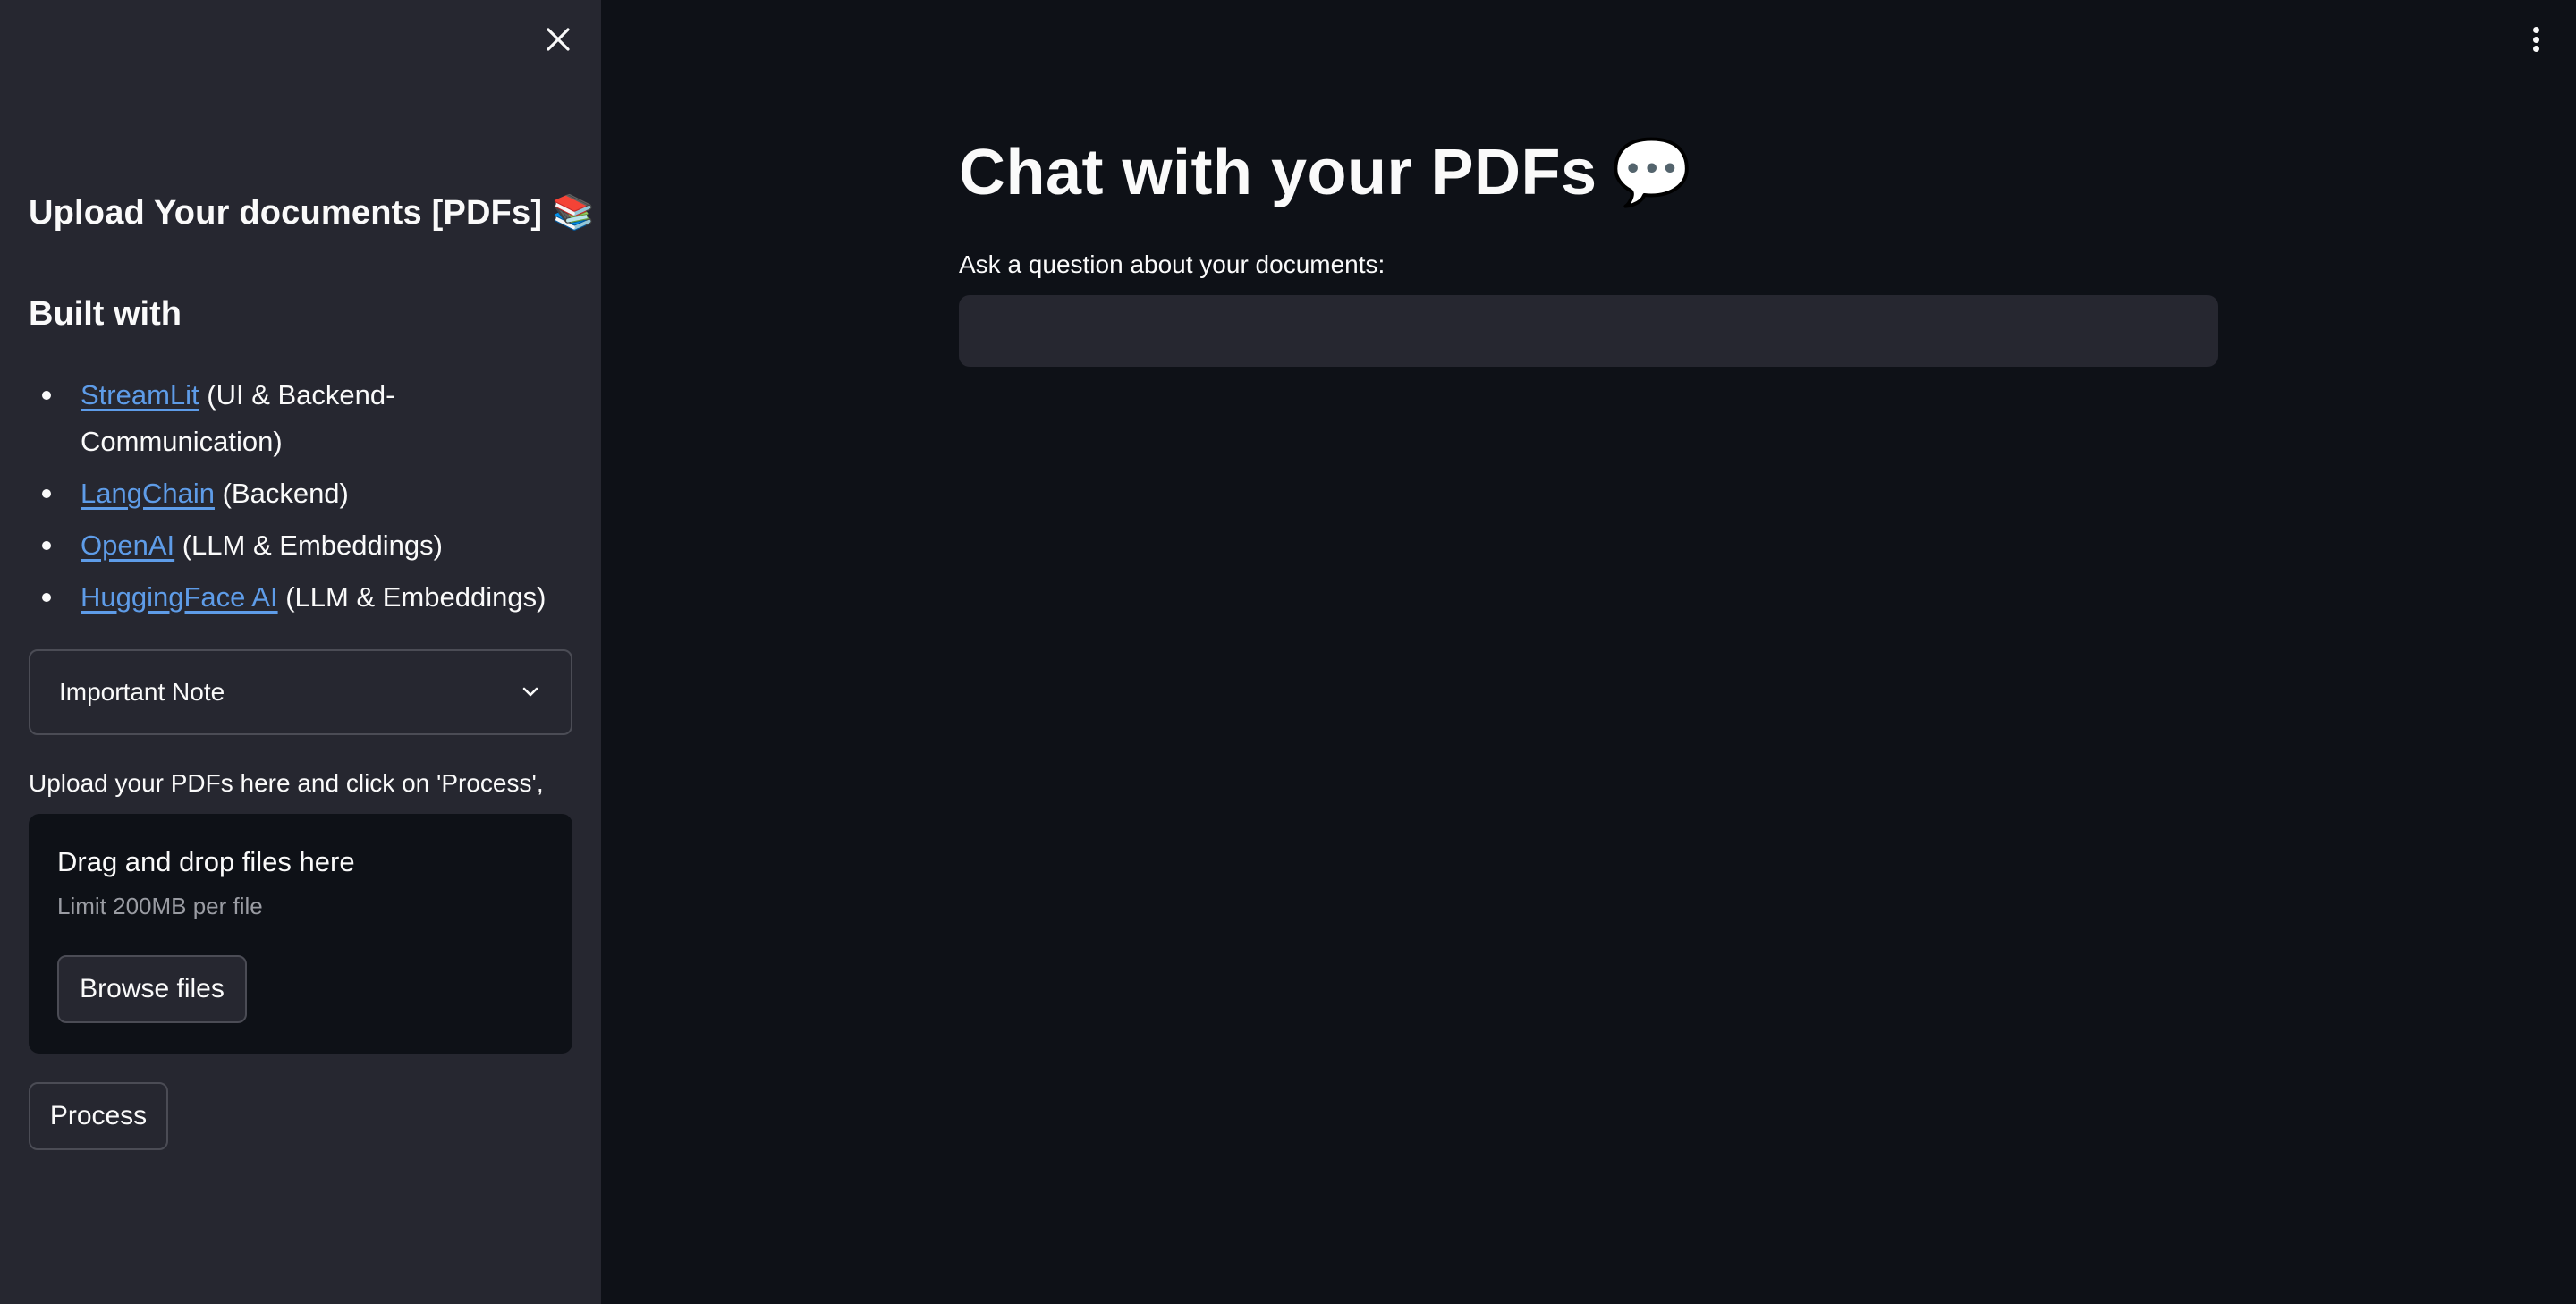 Image resolution: width=2576 pixels, height=1304 pixels. I want to click on page-title-text: Chat with your PDFs, so click(1278, 172).